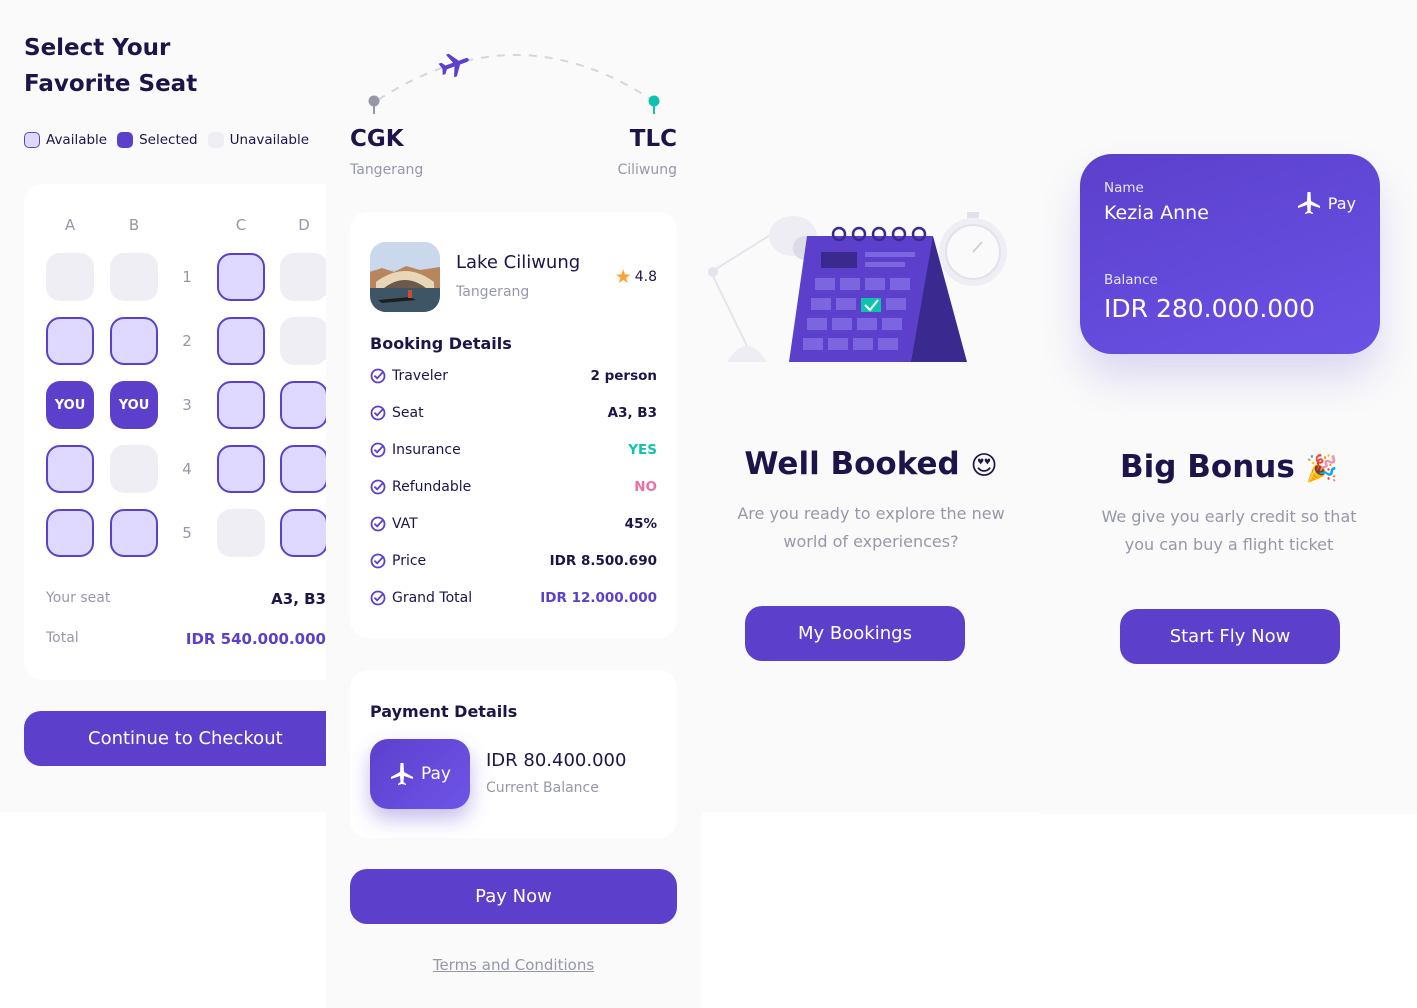 This screenshot has height=1008, width=1417. I want to click on start-fly-now-button: Start Fly Now, so click(1230, 636).